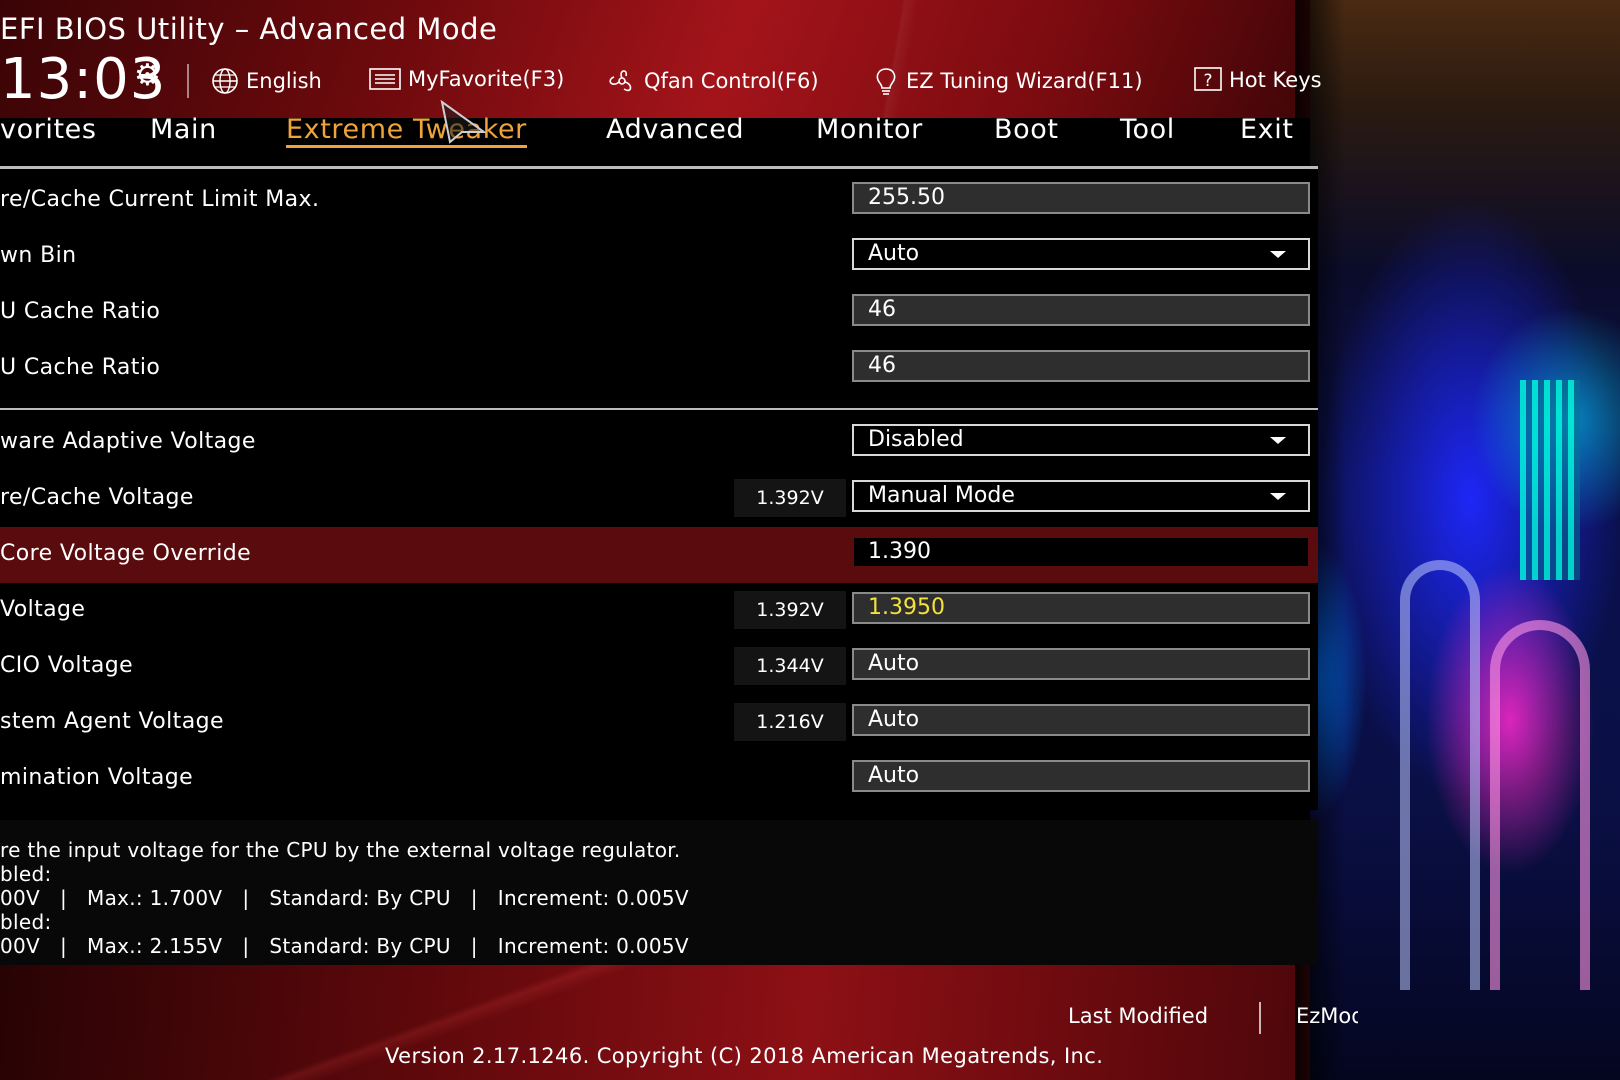 This screenshot has height=1080, width=1620. Describe the element at coordinates (675, 129) in the screenshot. I see `tab-advanced: Advanced` at that location.